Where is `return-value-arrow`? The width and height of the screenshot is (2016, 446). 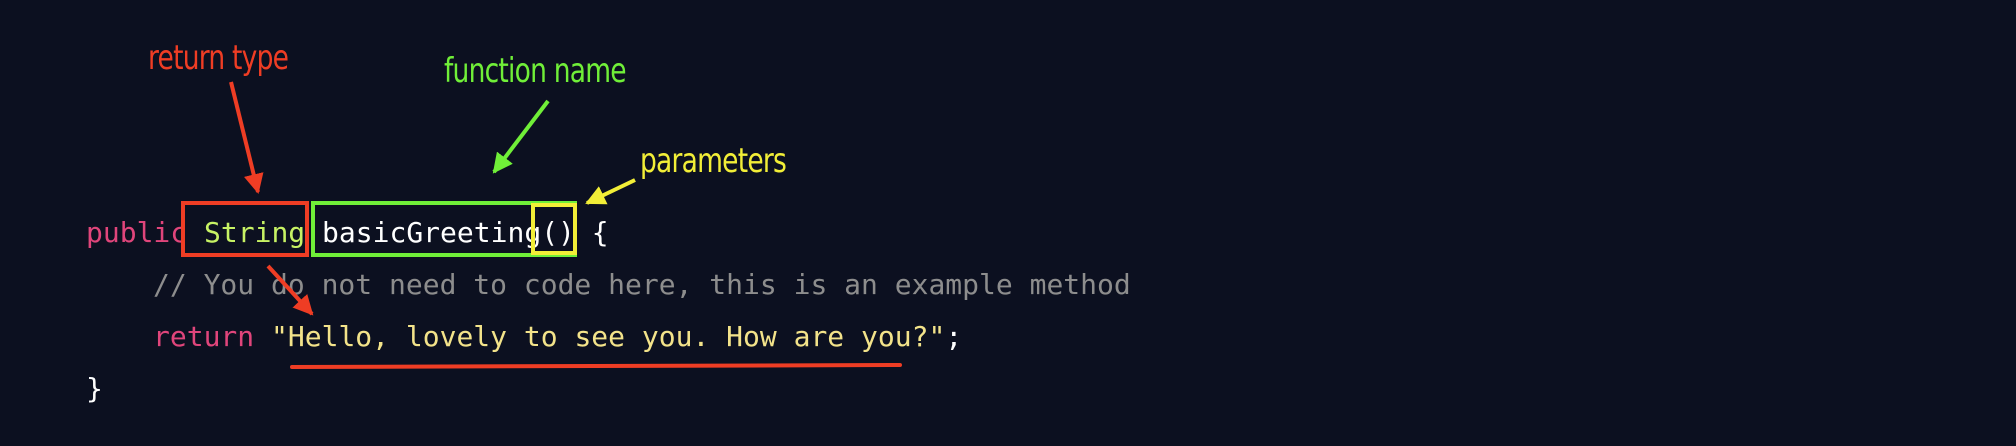
return-value-arrow is located at coordinates (290, 290).